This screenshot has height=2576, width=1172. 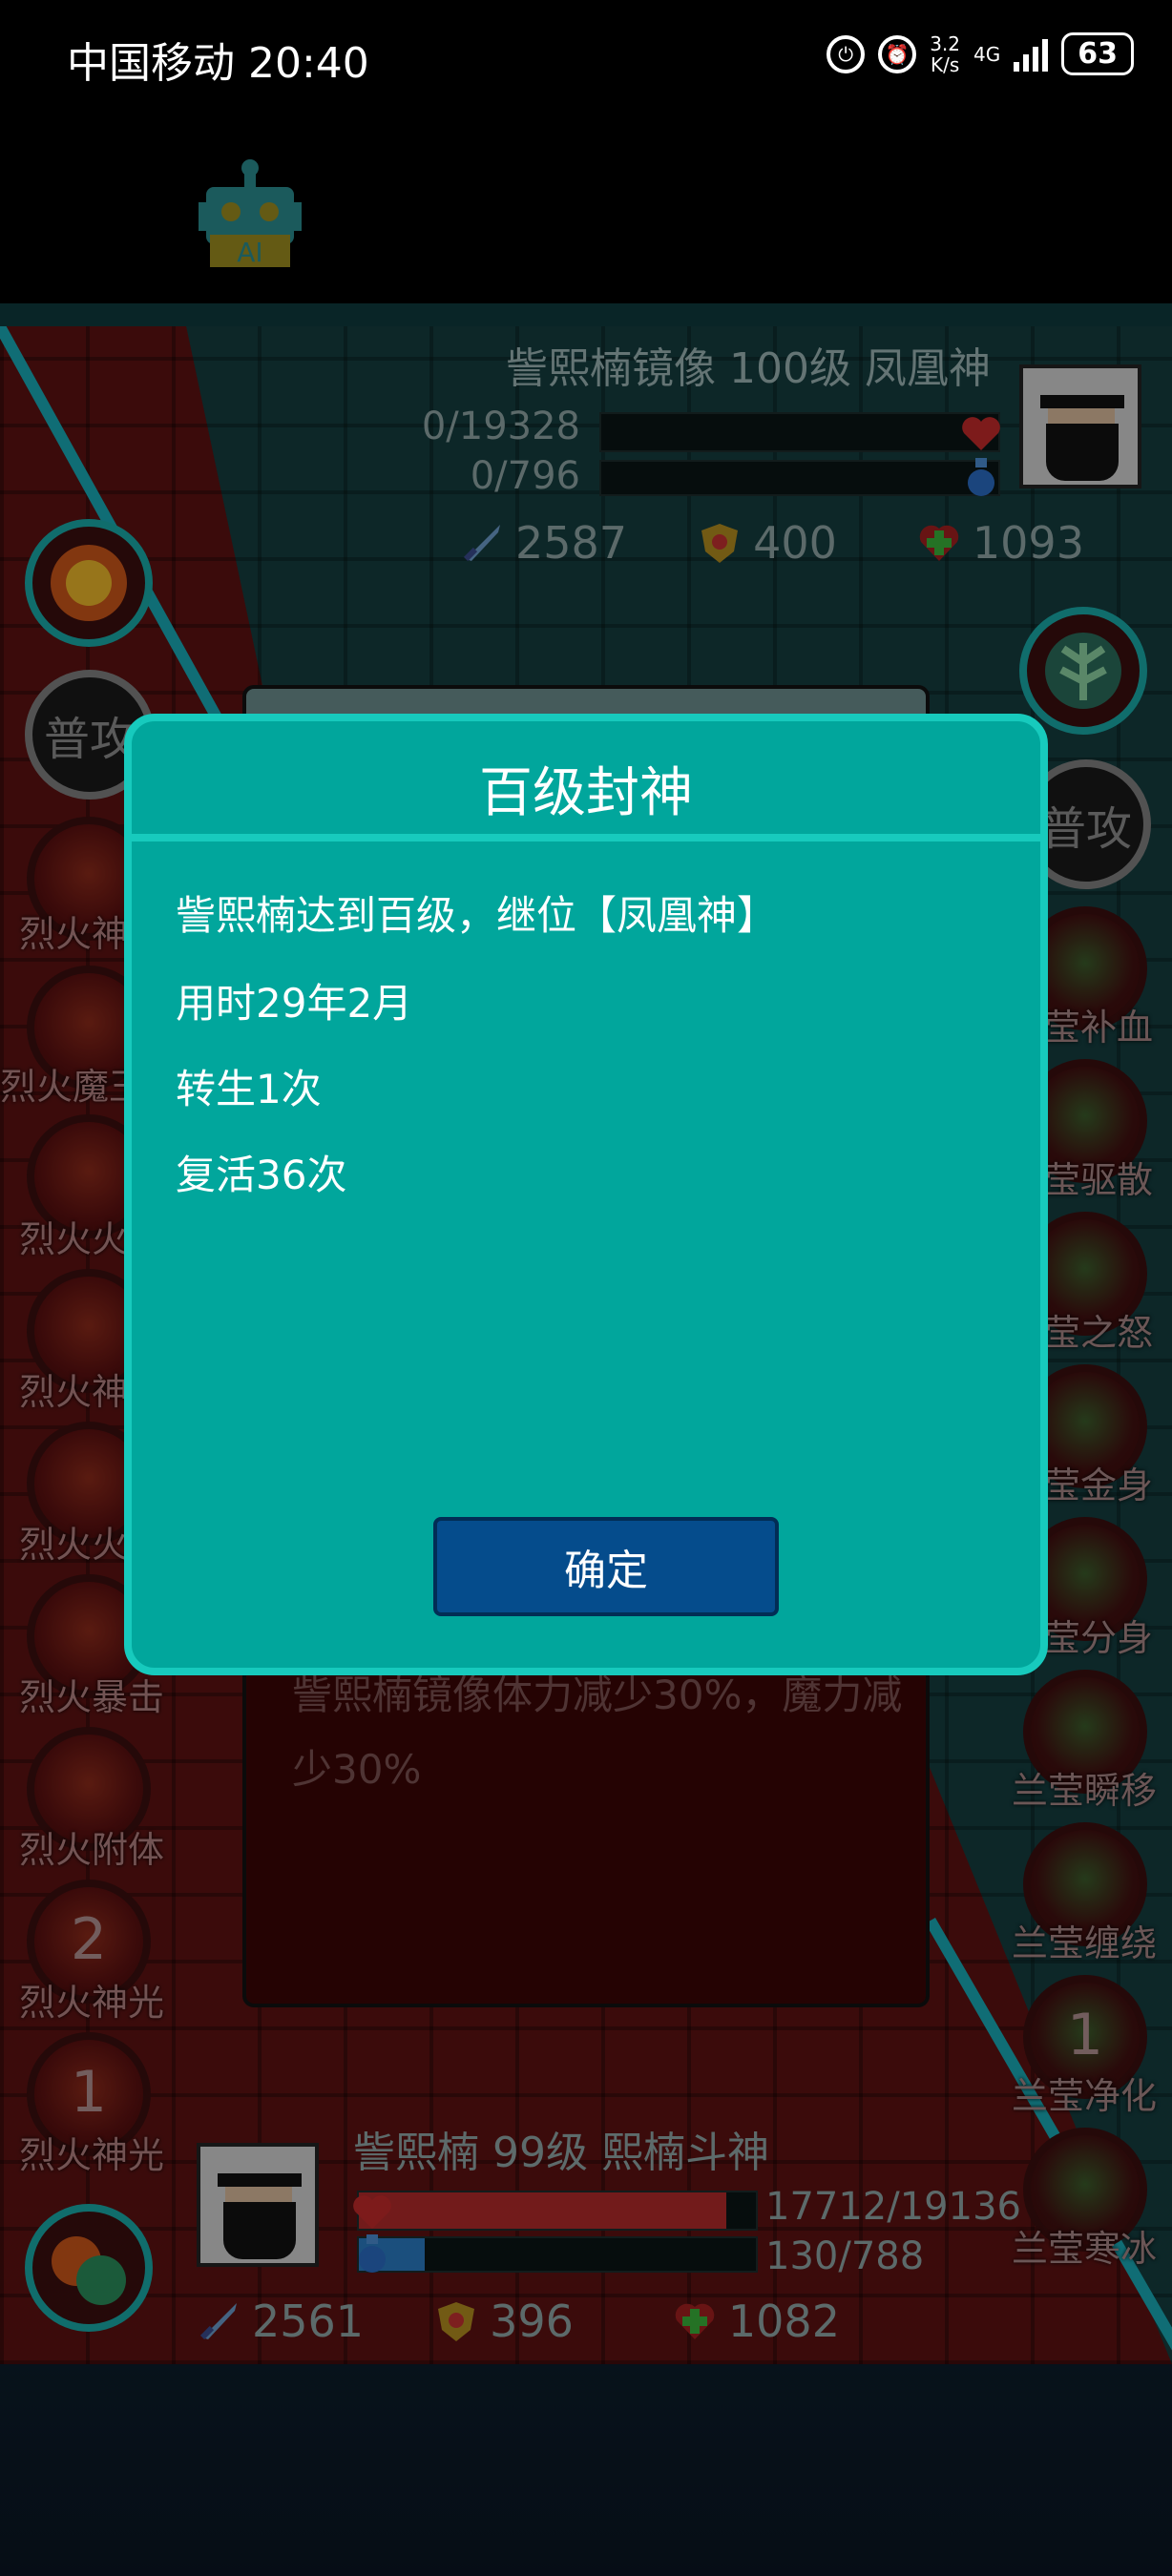 What do you see at coordinates (1031, 54) in the screenshot?
I see `signal-icon` at bounding box center [1031, 54].